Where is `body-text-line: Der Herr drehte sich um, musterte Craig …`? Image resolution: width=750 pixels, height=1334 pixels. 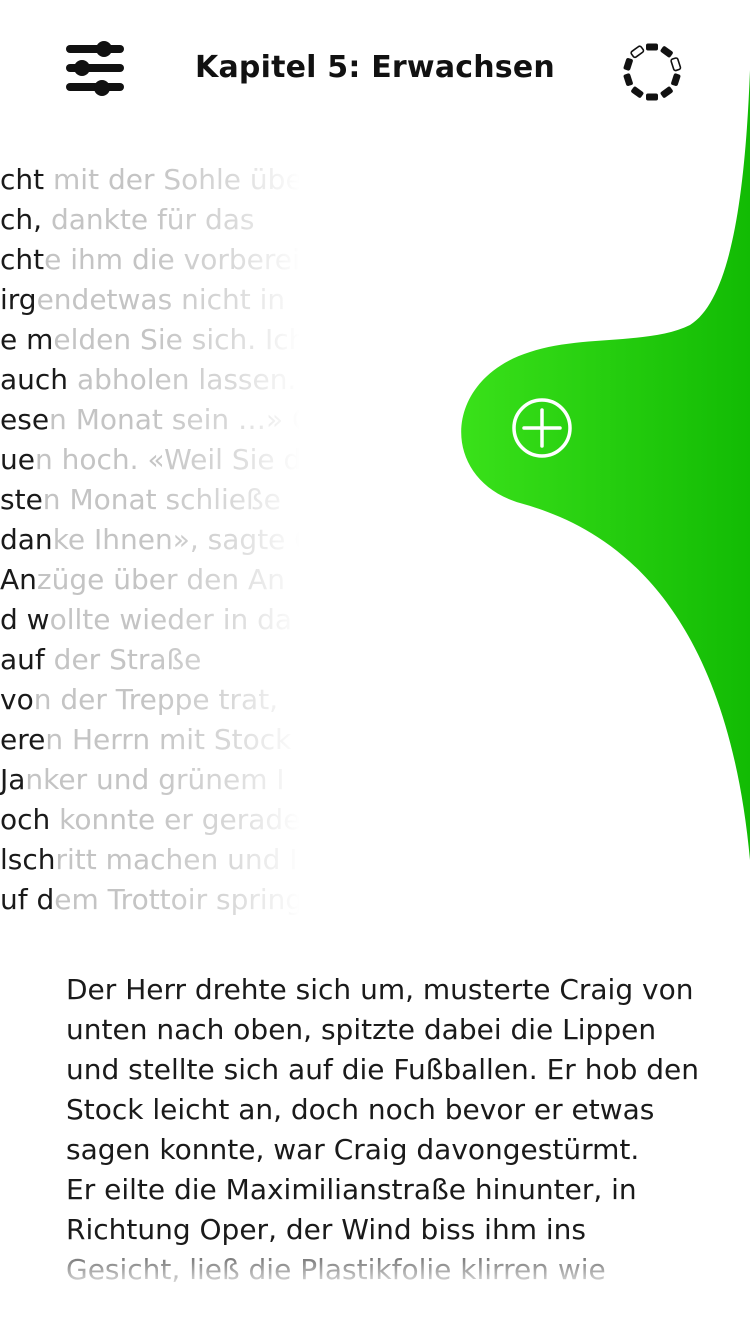
body-text-line: Der Herr drehte sich um, musterte Craig … is located at coordinates (380, 989).